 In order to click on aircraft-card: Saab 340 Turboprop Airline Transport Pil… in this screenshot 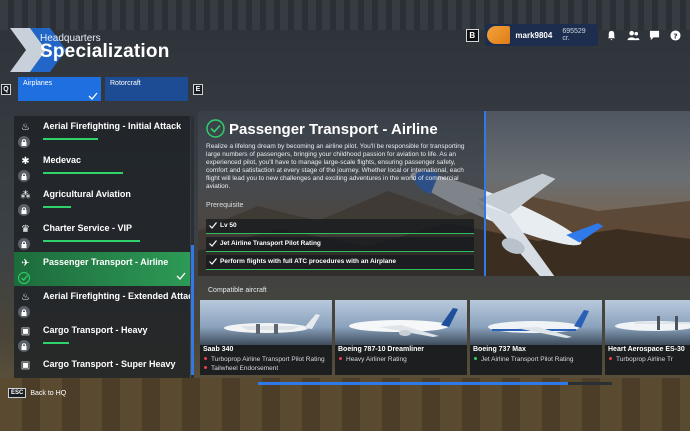, I will do `click(266, 337)`.